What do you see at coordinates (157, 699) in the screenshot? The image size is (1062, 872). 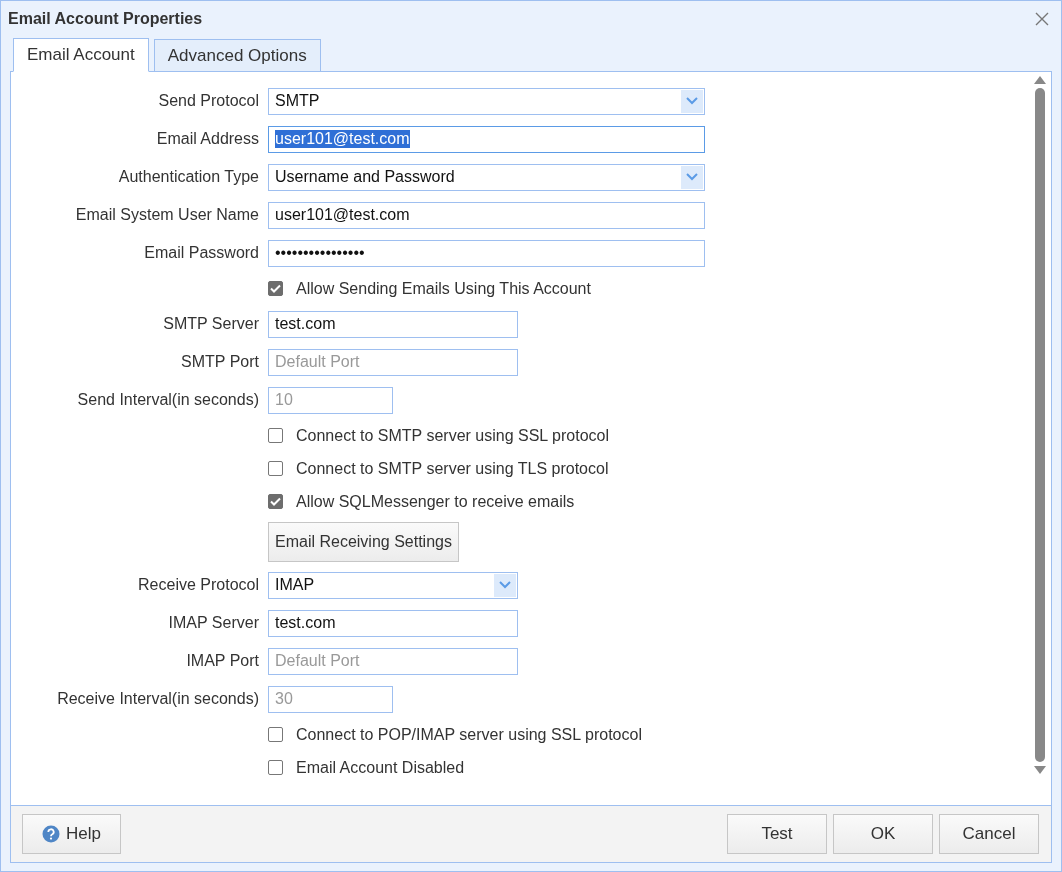 I see `field-label: Receive Interval(in seconds)` at bounding box center [157, 699].